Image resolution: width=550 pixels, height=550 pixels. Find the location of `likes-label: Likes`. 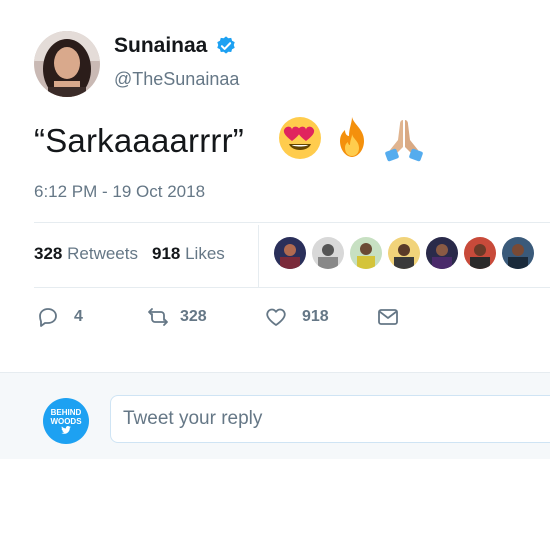

likes-label: Likes is located at coordinates (205, 253).